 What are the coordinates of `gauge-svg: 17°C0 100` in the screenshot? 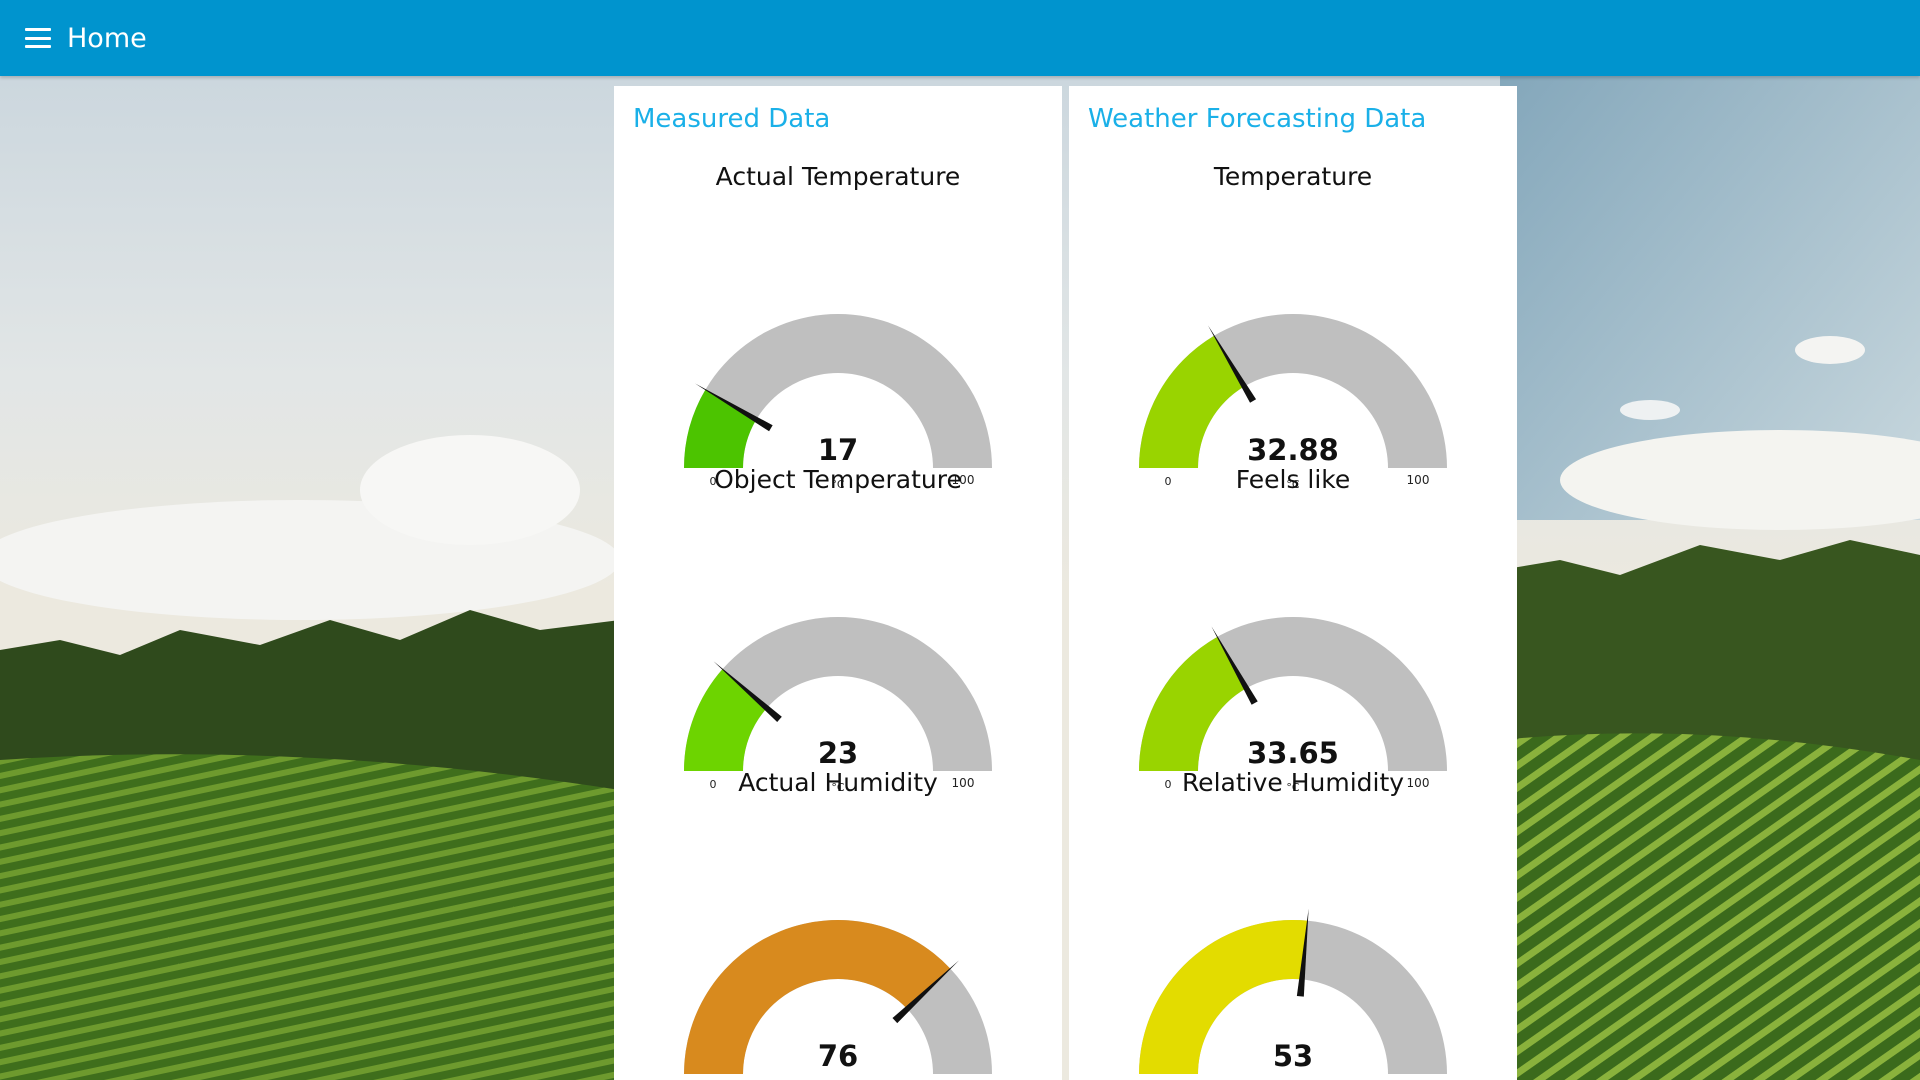 It's located at (838, 402).